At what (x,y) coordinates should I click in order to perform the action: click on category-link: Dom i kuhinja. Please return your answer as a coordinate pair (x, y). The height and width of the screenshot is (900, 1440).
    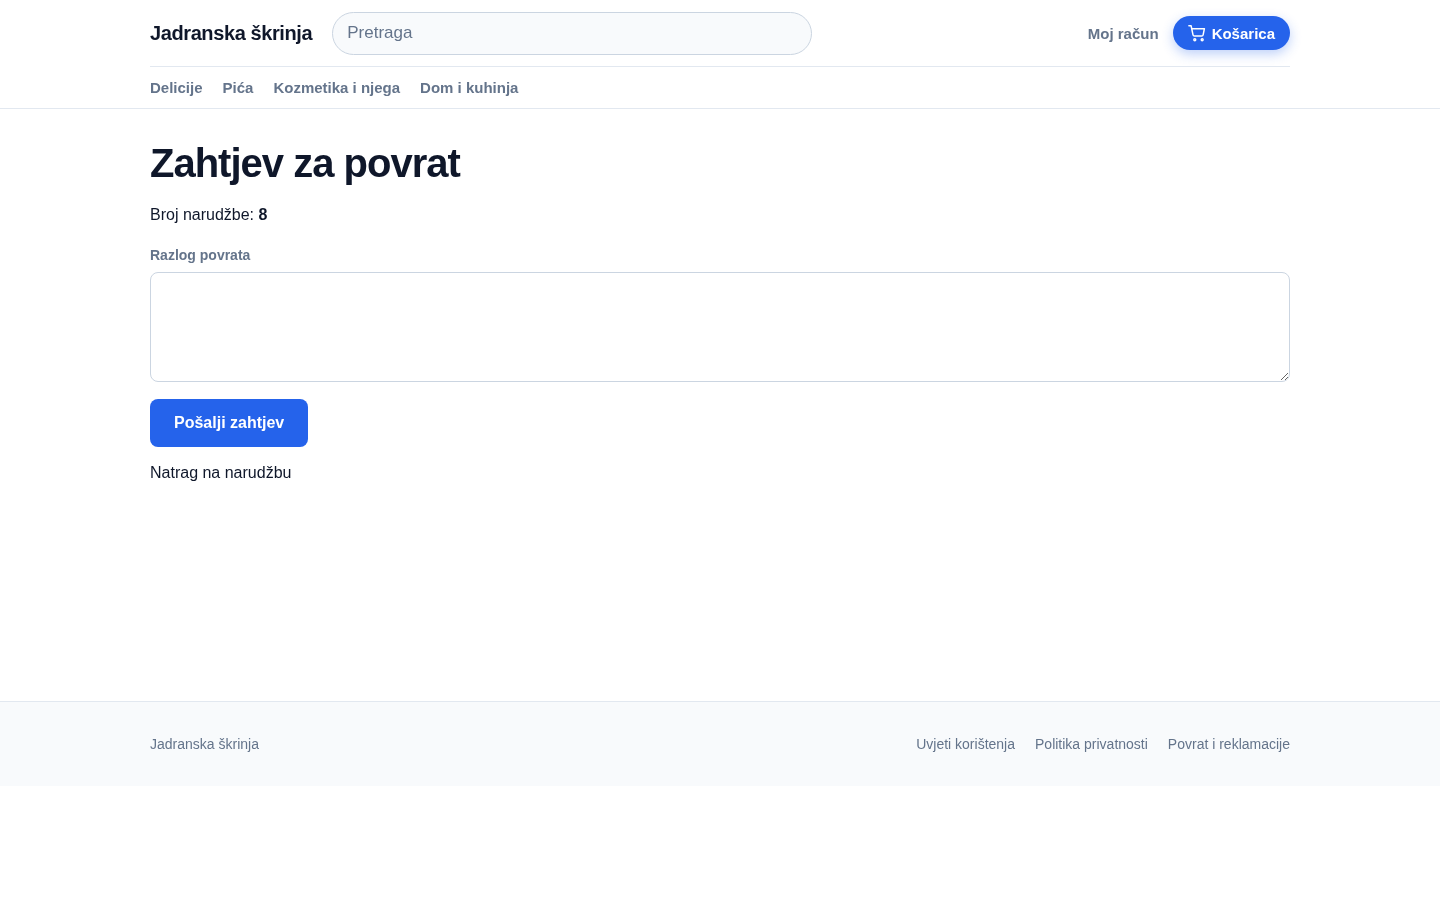
    Looking at the image, I should click on (469, 87).